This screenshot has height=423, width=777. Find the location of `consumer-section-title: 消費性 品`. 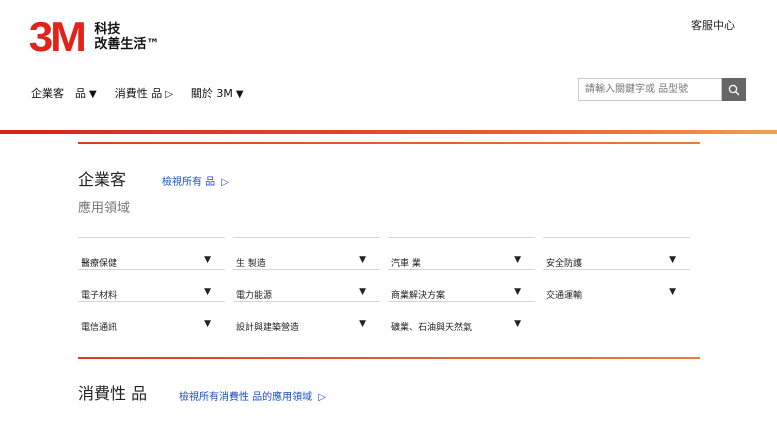

consumer-section-title: 消費性 品 is located at coordinates (113, 393).